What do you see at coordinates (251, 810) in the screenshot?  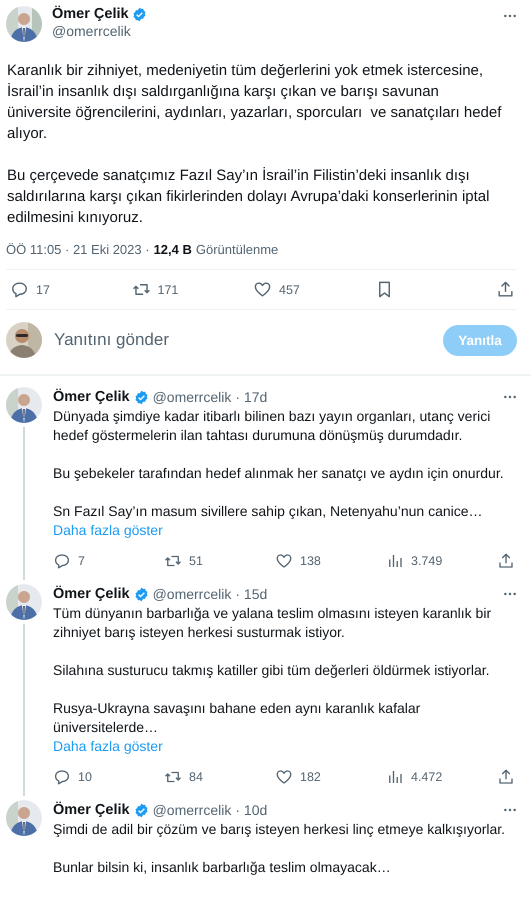 I see `post-age: · 10d` at bounding box center [251, 810].